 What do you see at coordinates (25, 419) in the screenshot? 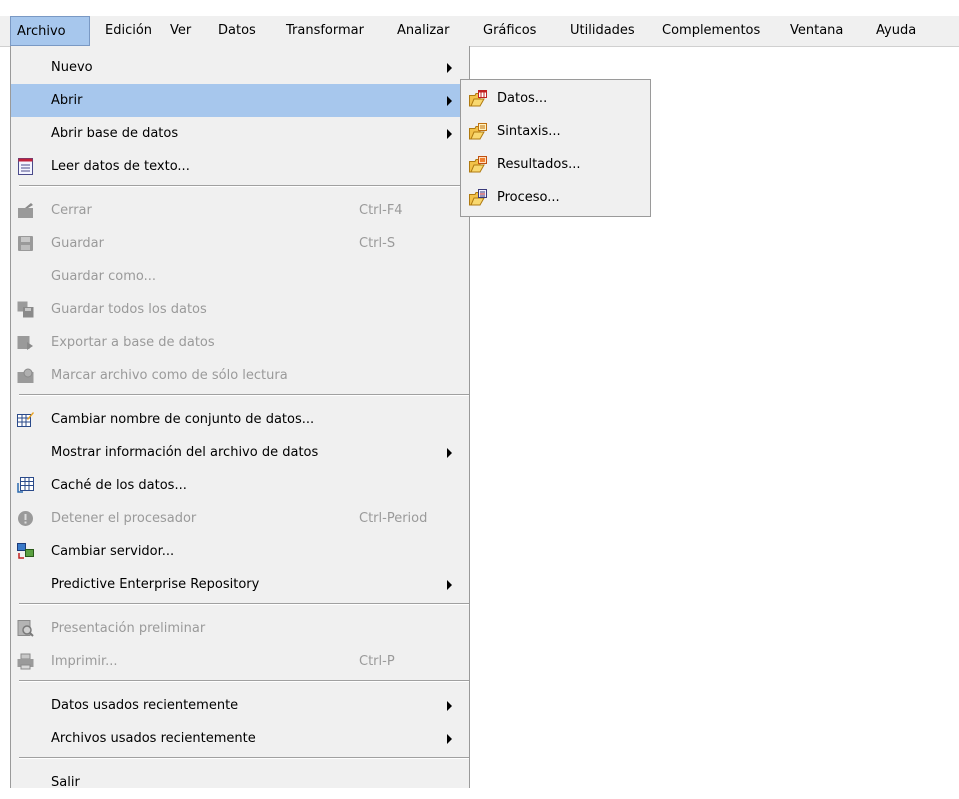
I see `rename-dataset-icon` at bounding box center [25, 419].